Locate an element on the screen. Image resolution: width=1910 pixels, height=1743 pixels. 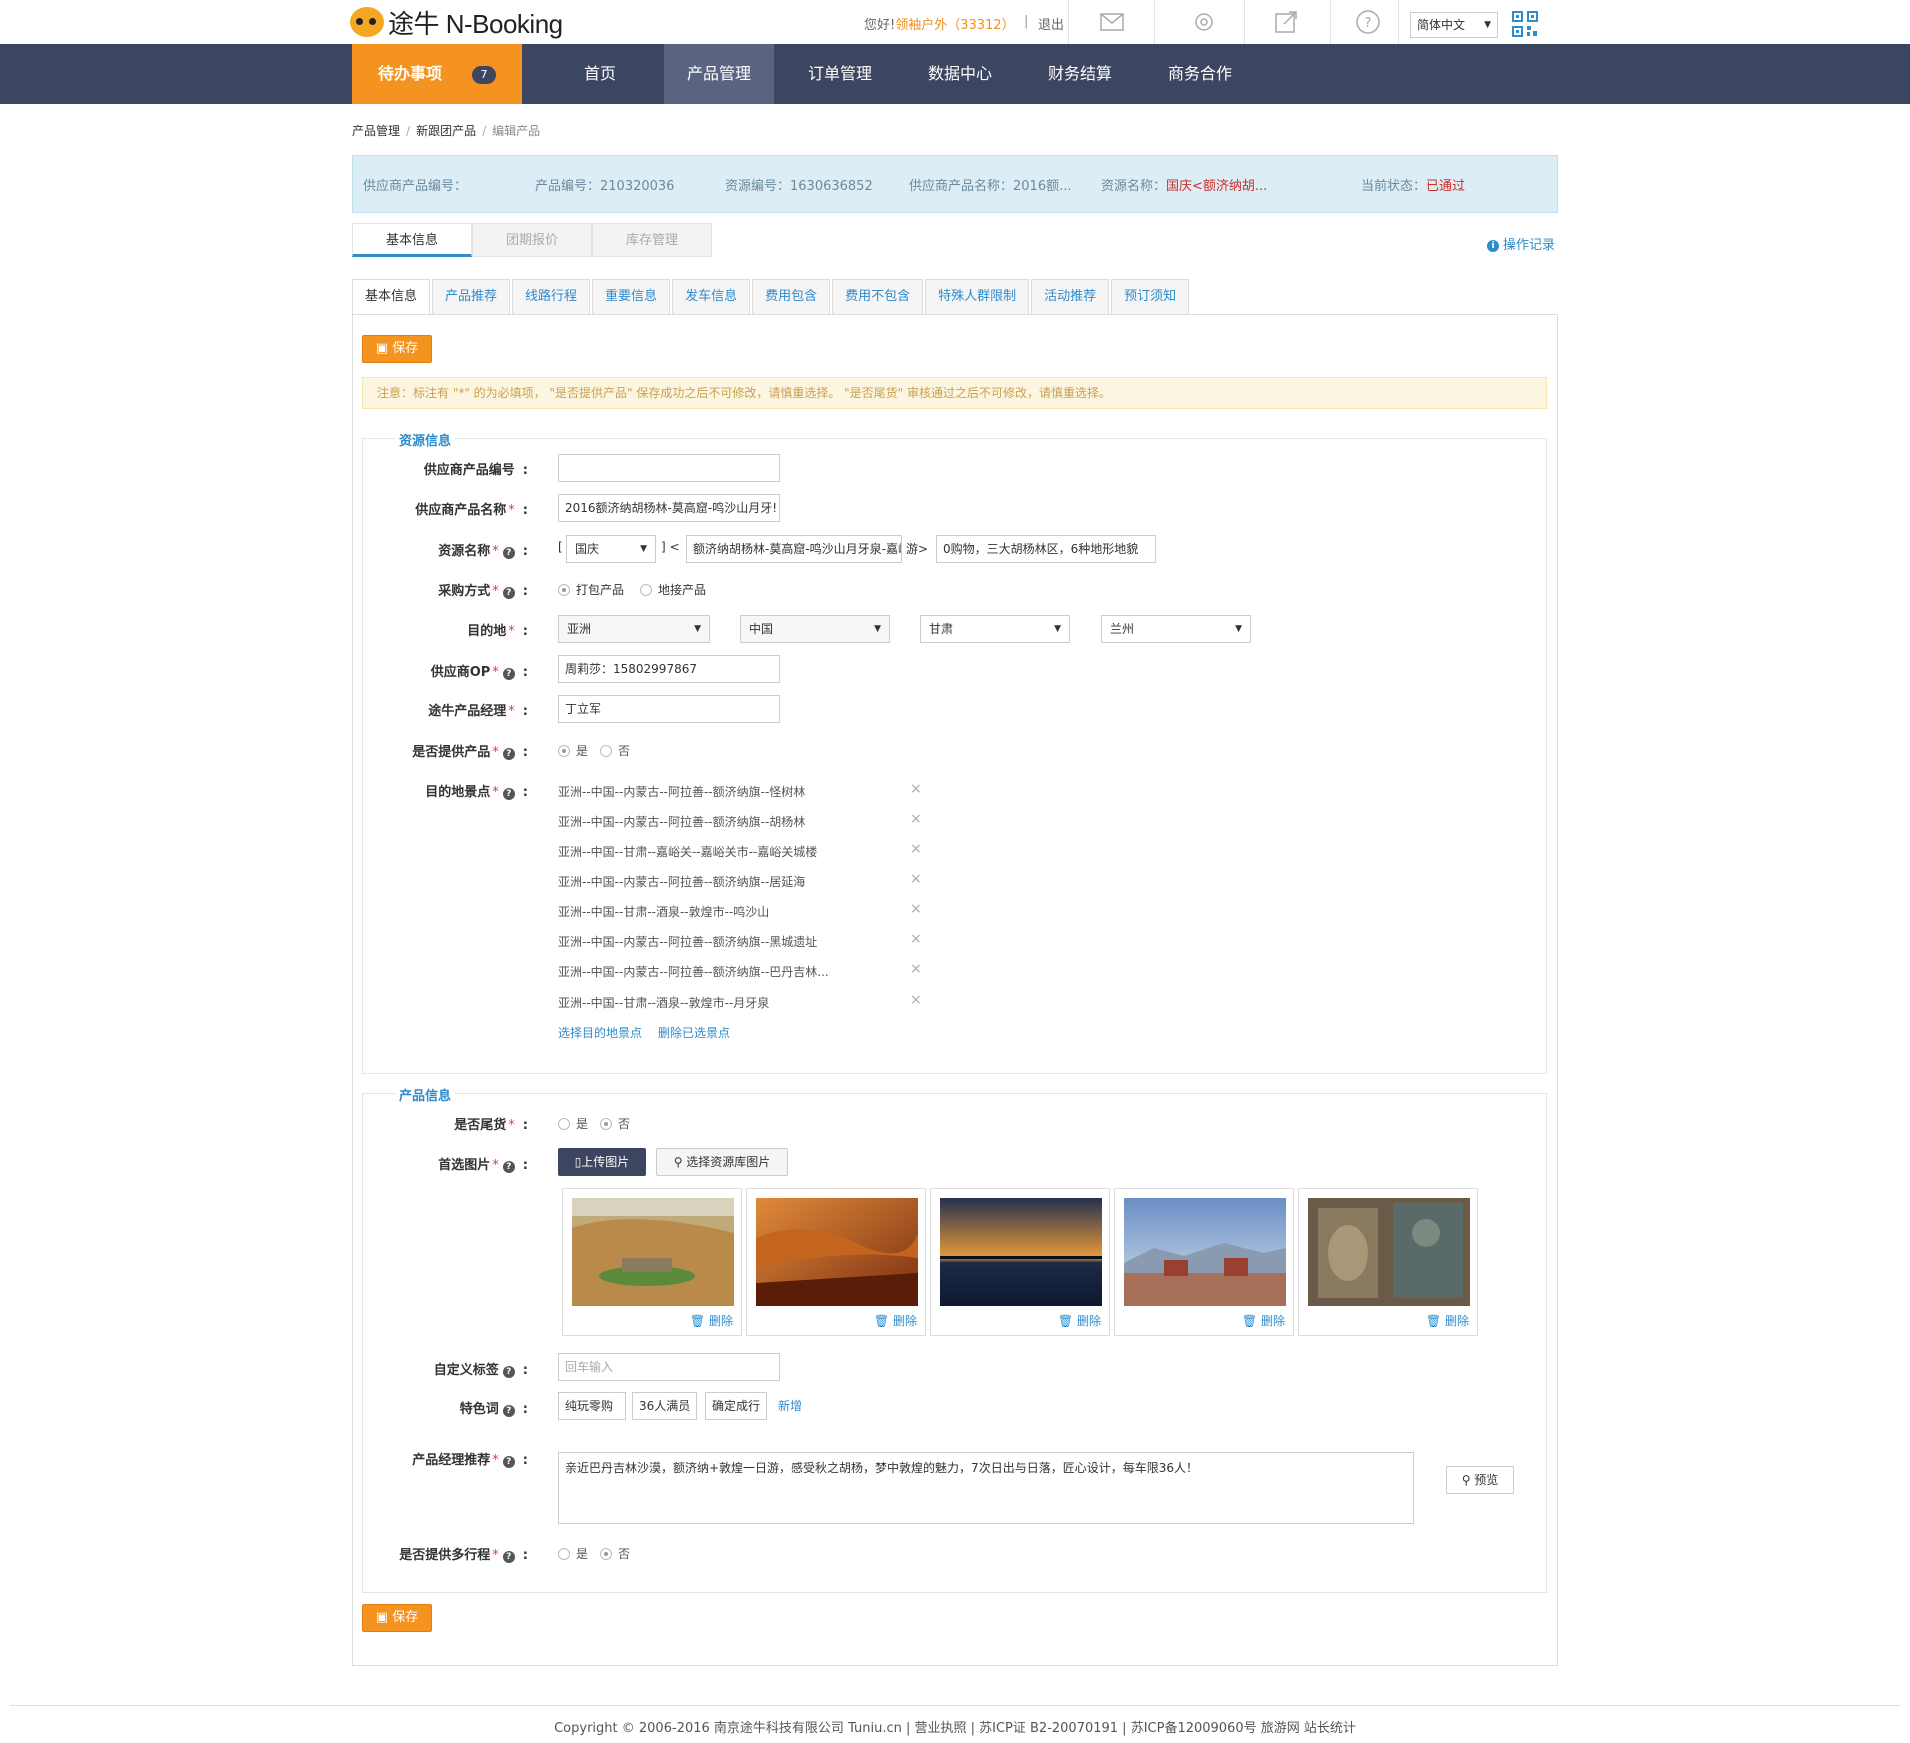
delete-spots-link: 删除已选景点 is located at coordinates (694, 1032).